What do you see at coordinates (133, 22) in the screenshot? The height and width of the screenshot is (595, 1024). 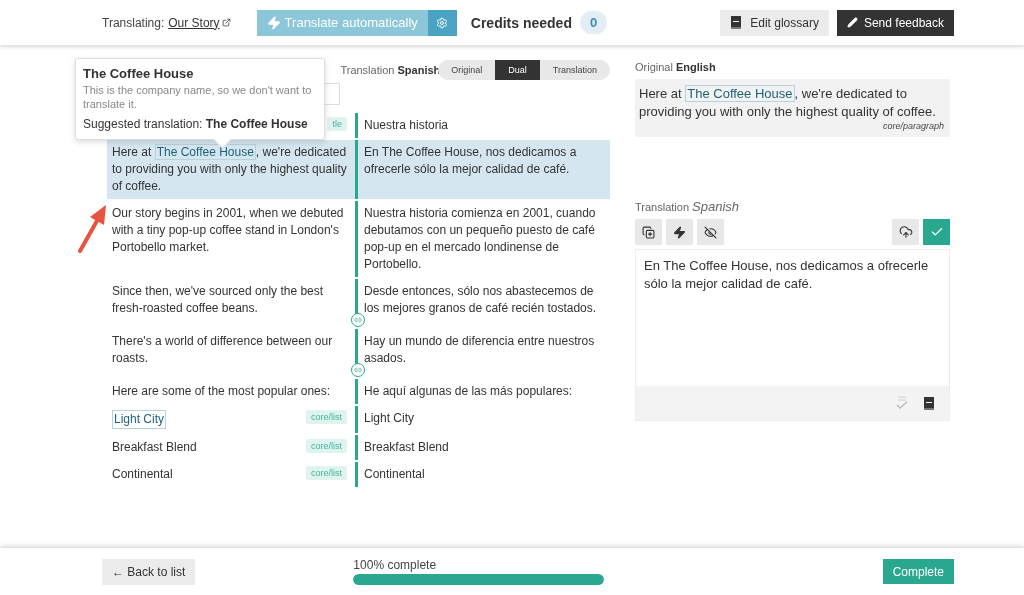 I see `translating-label: Translating:` at bounding box center [133, 22].